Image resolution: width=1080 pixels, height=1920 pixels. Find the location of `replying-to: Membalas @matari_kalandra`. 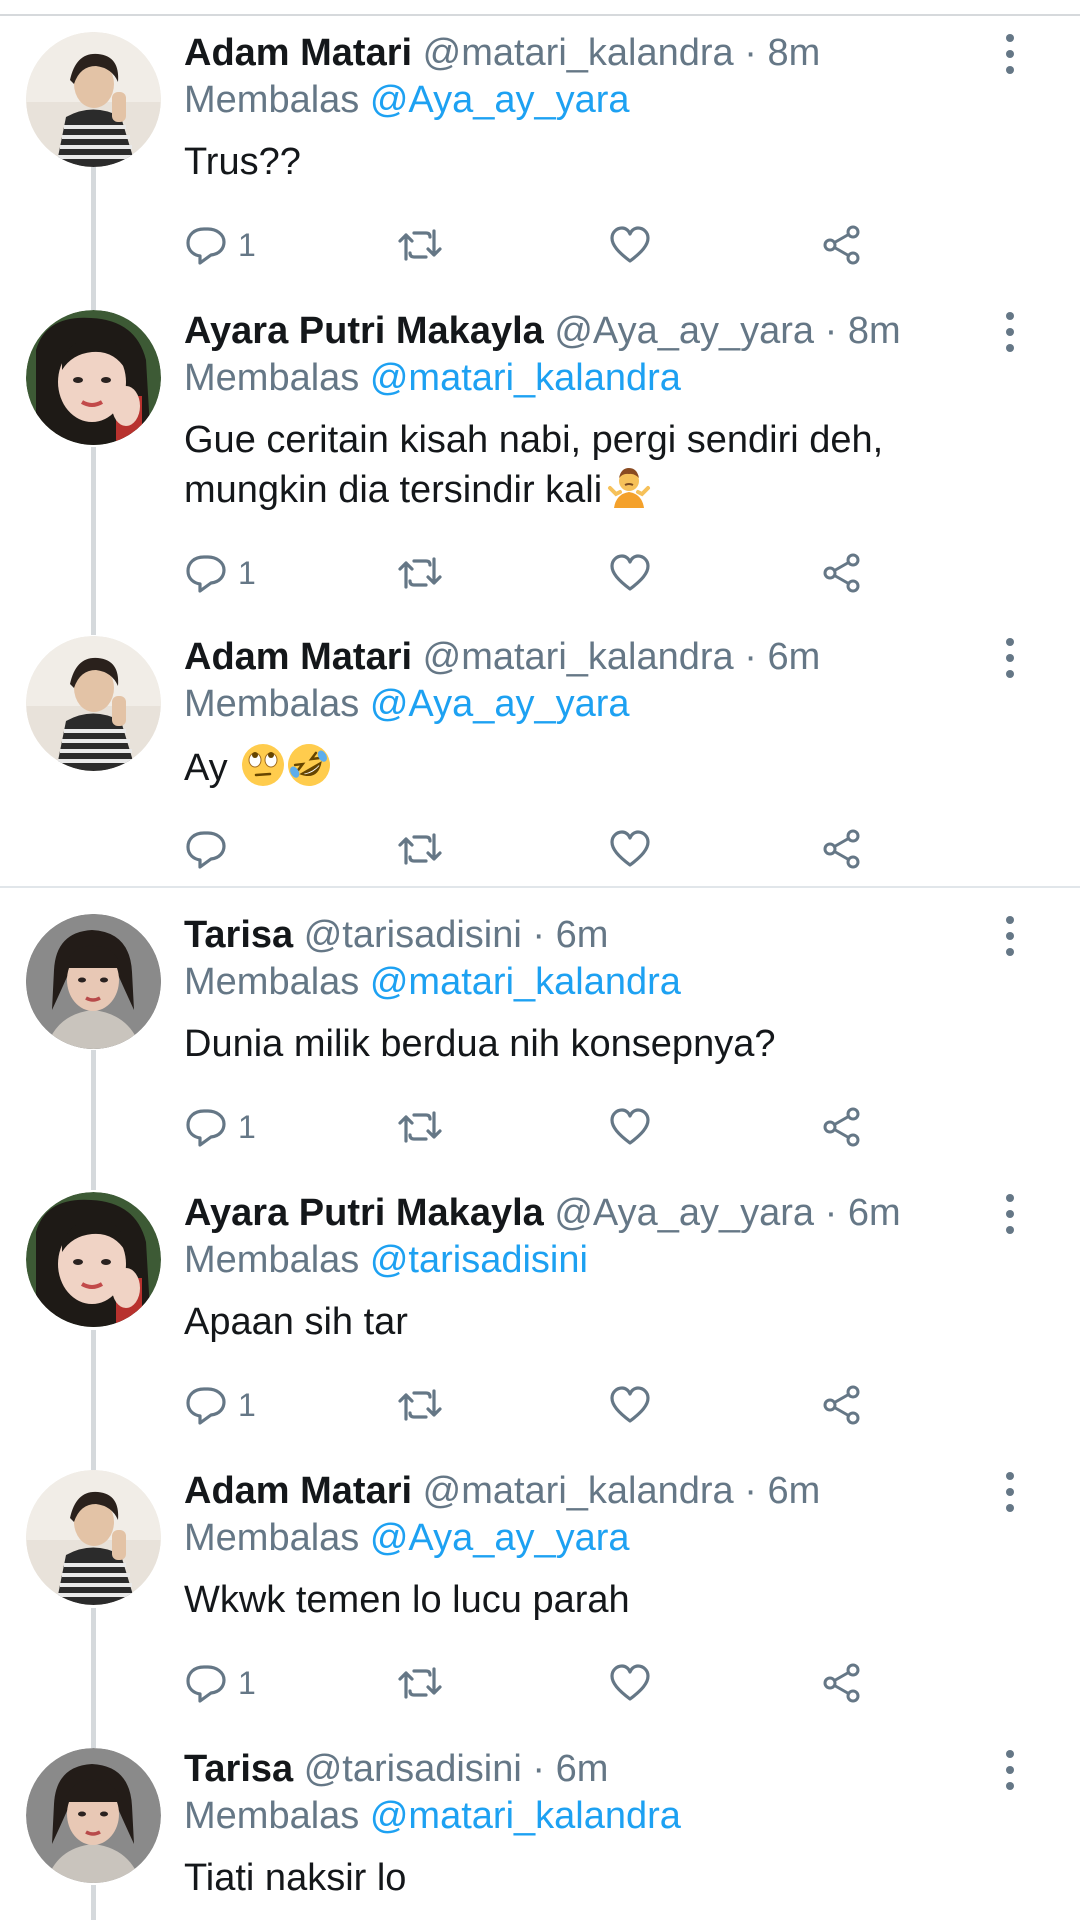

replying-to: Membalas @matari_kalandra is located at coordinates (432, 1816).